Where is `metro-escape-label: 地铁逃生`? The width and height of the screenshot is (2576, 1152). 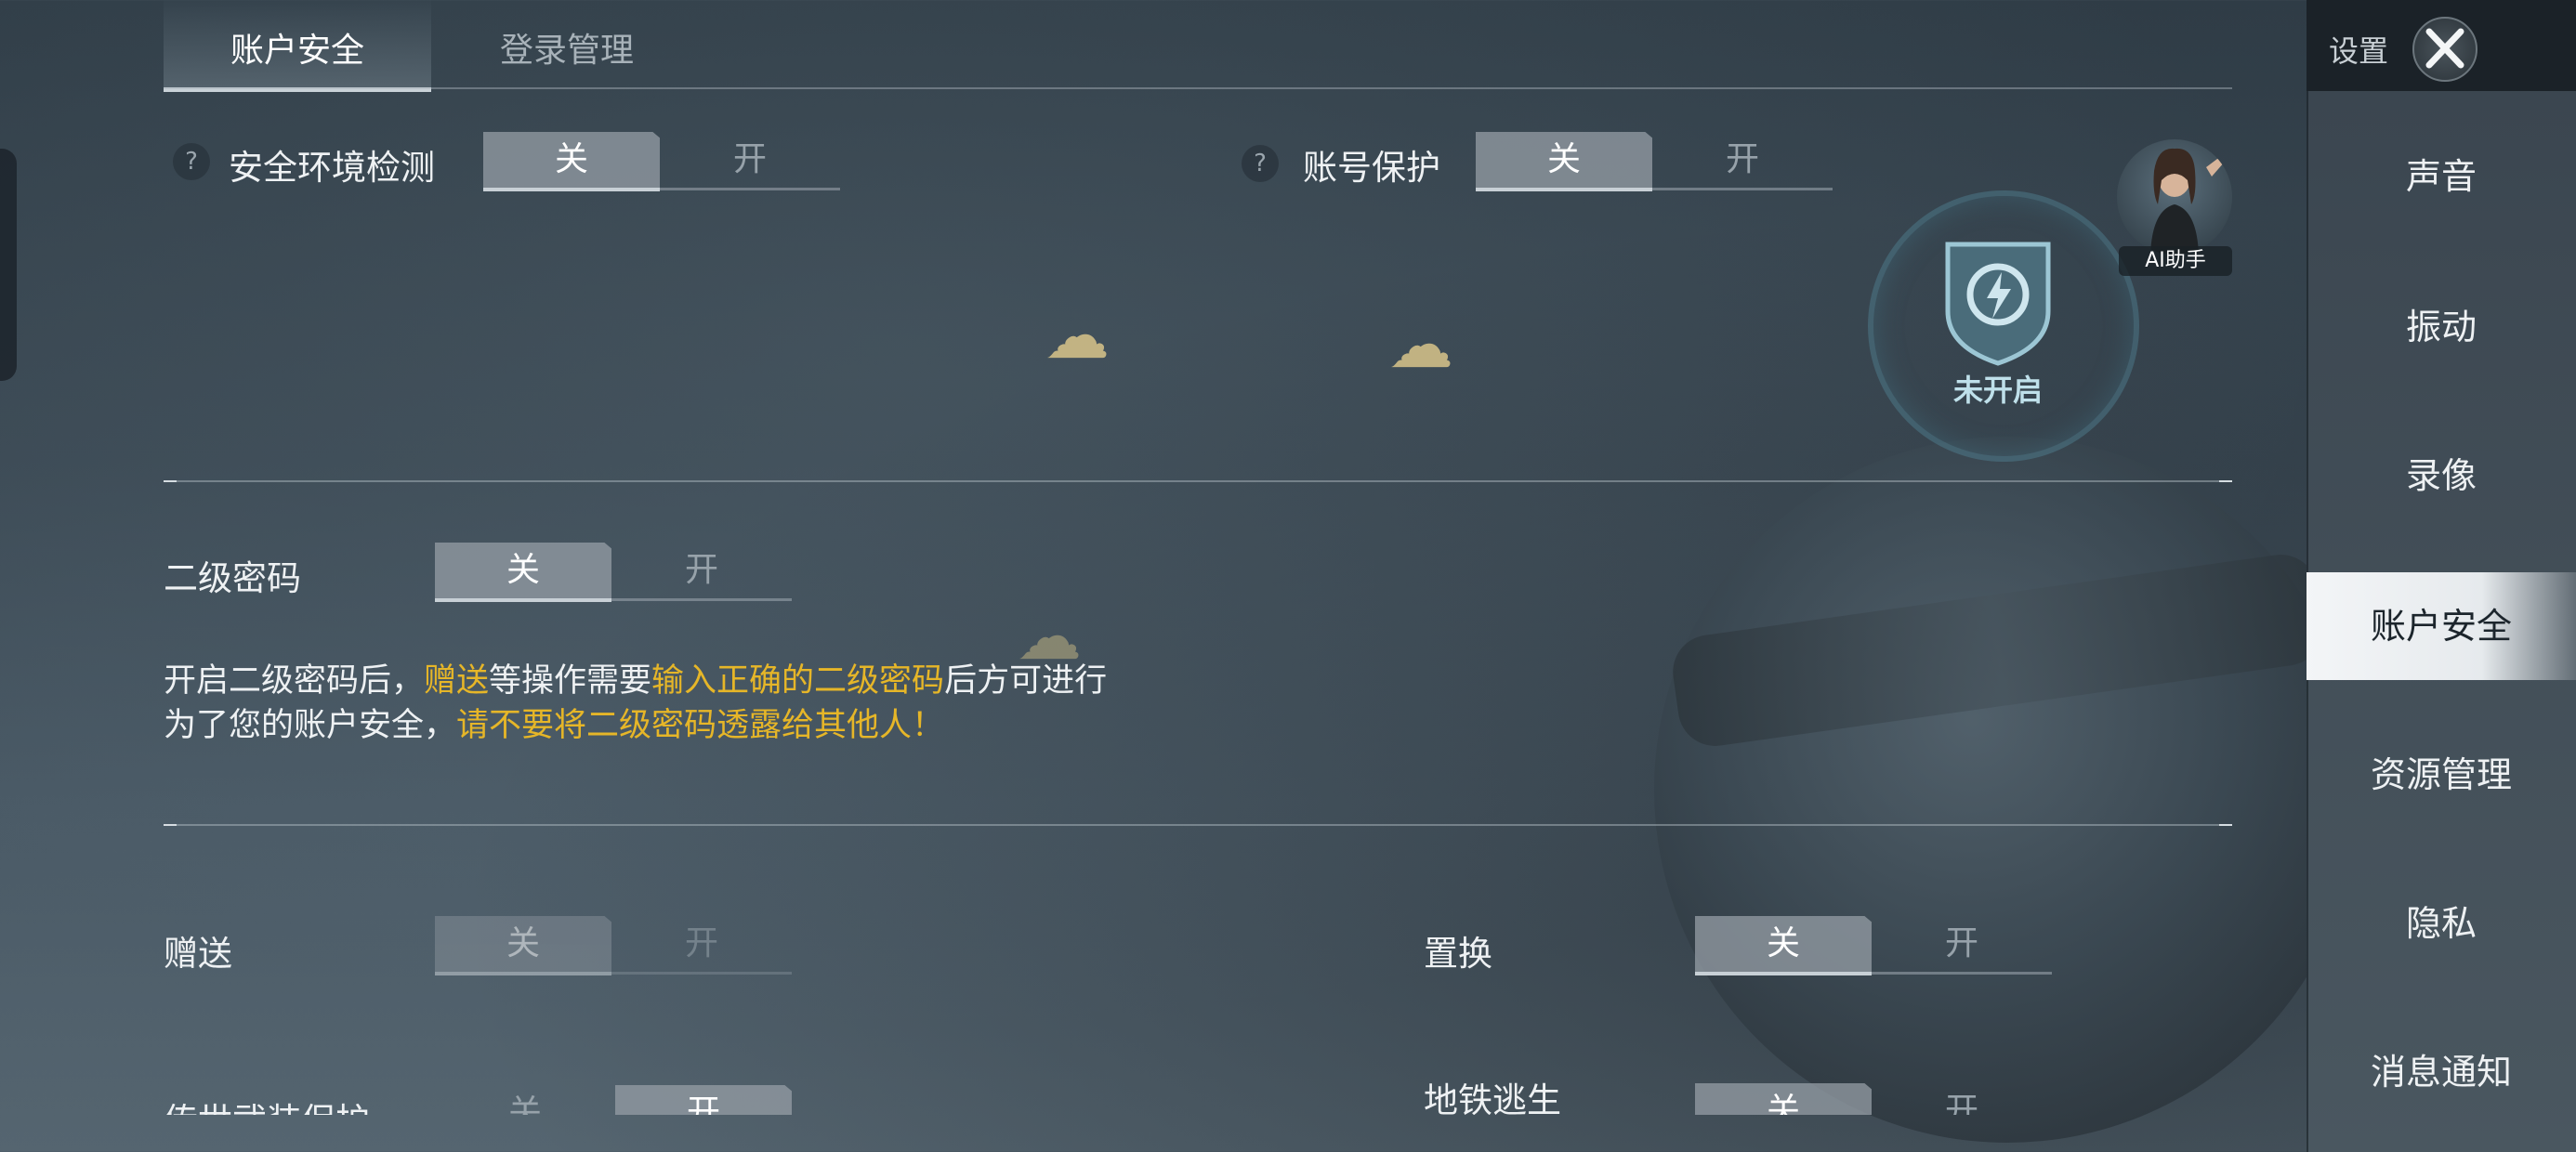 metro-escape-label: 地铁逃生 is located at coordinates (1492, 1097).